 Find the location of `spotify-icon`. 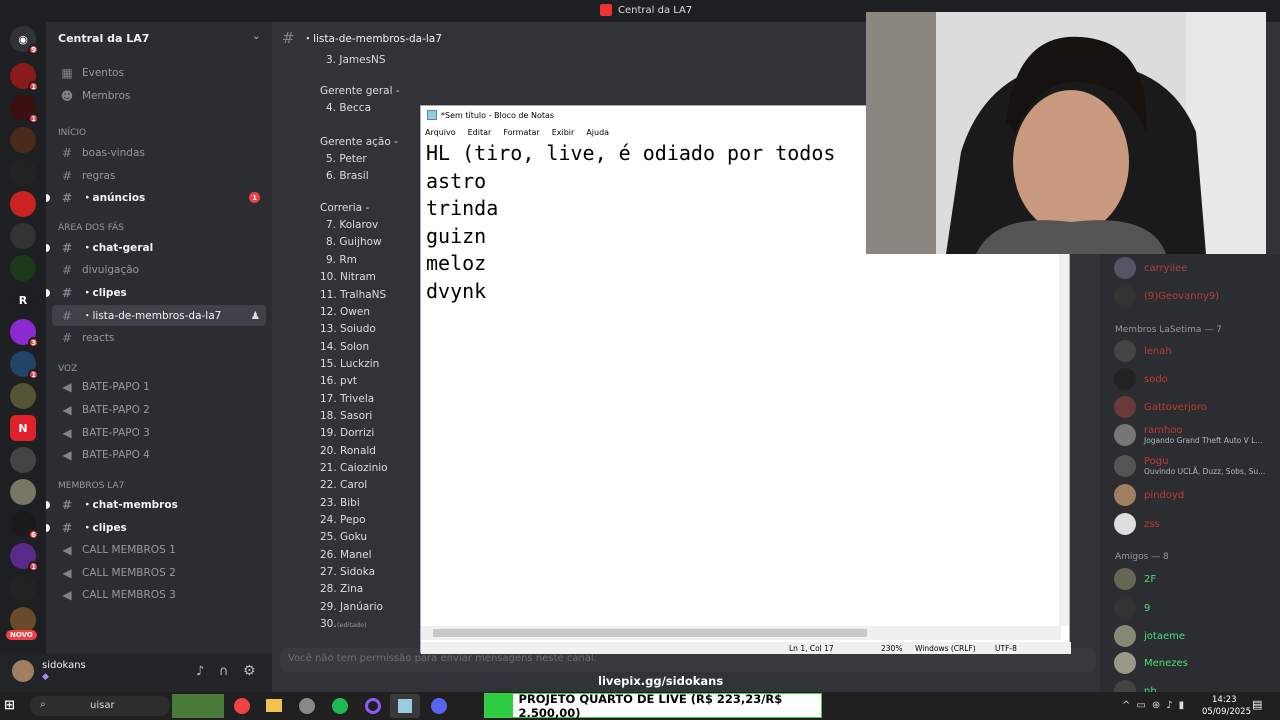

spotify-icon is located at coordinates (340, 706).